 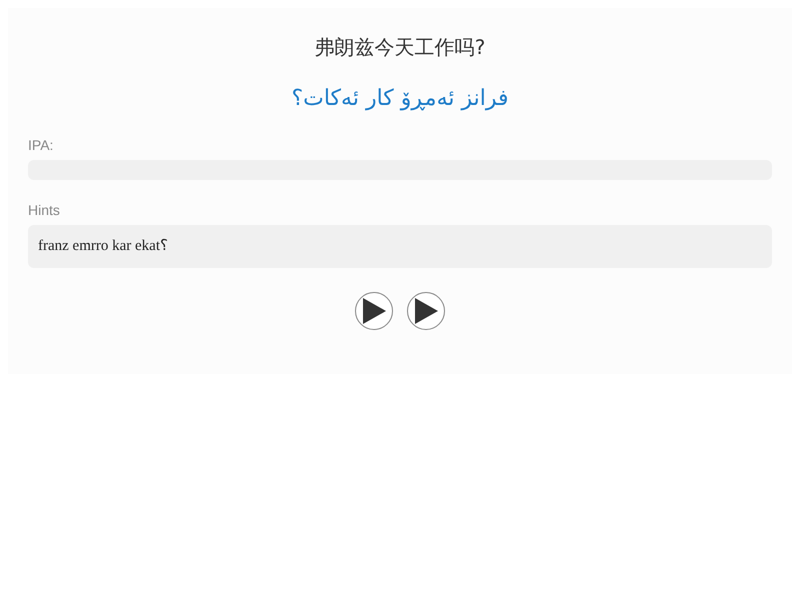 What do you see at coordinates (400, 246) in the screenshot?
I see `hint-field: franz emrro kar ekat؟` at bounding box center [400, 246].